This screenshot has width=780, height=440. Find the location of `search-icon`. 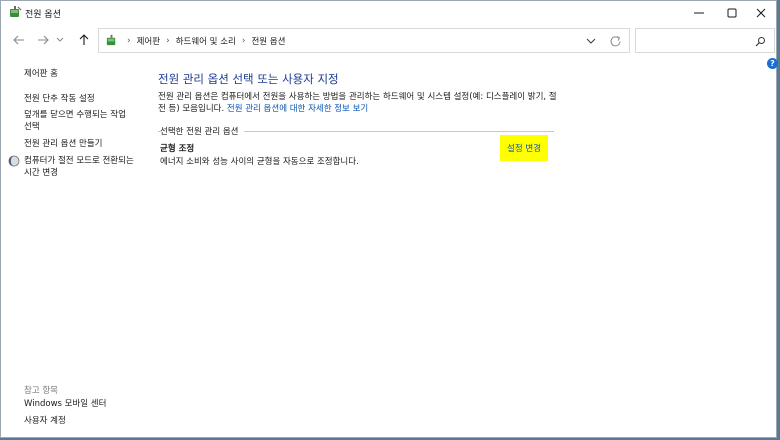

search-icon is located at coordinates (760, 42).